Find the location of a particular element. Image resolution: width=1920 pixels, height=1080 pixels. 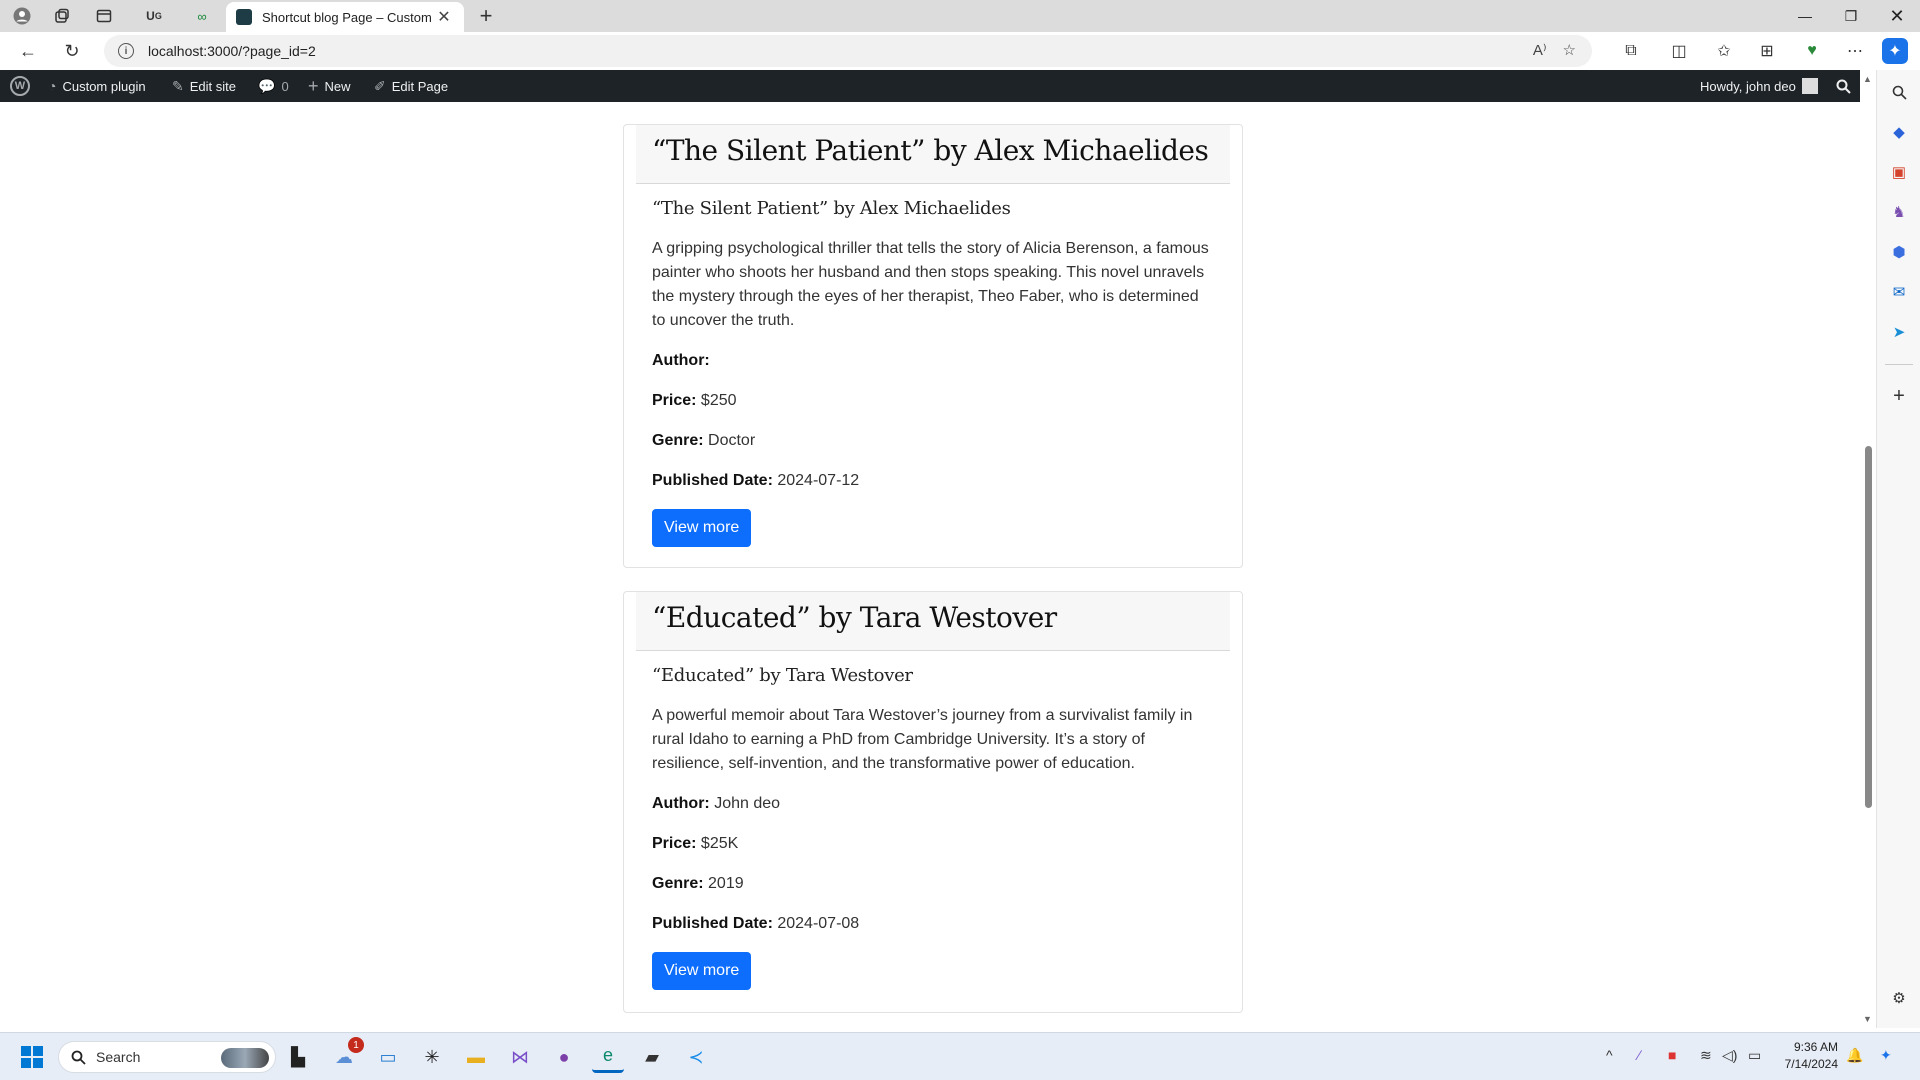

close-tab-icon: ✕ is located at coordinates (444, 17).